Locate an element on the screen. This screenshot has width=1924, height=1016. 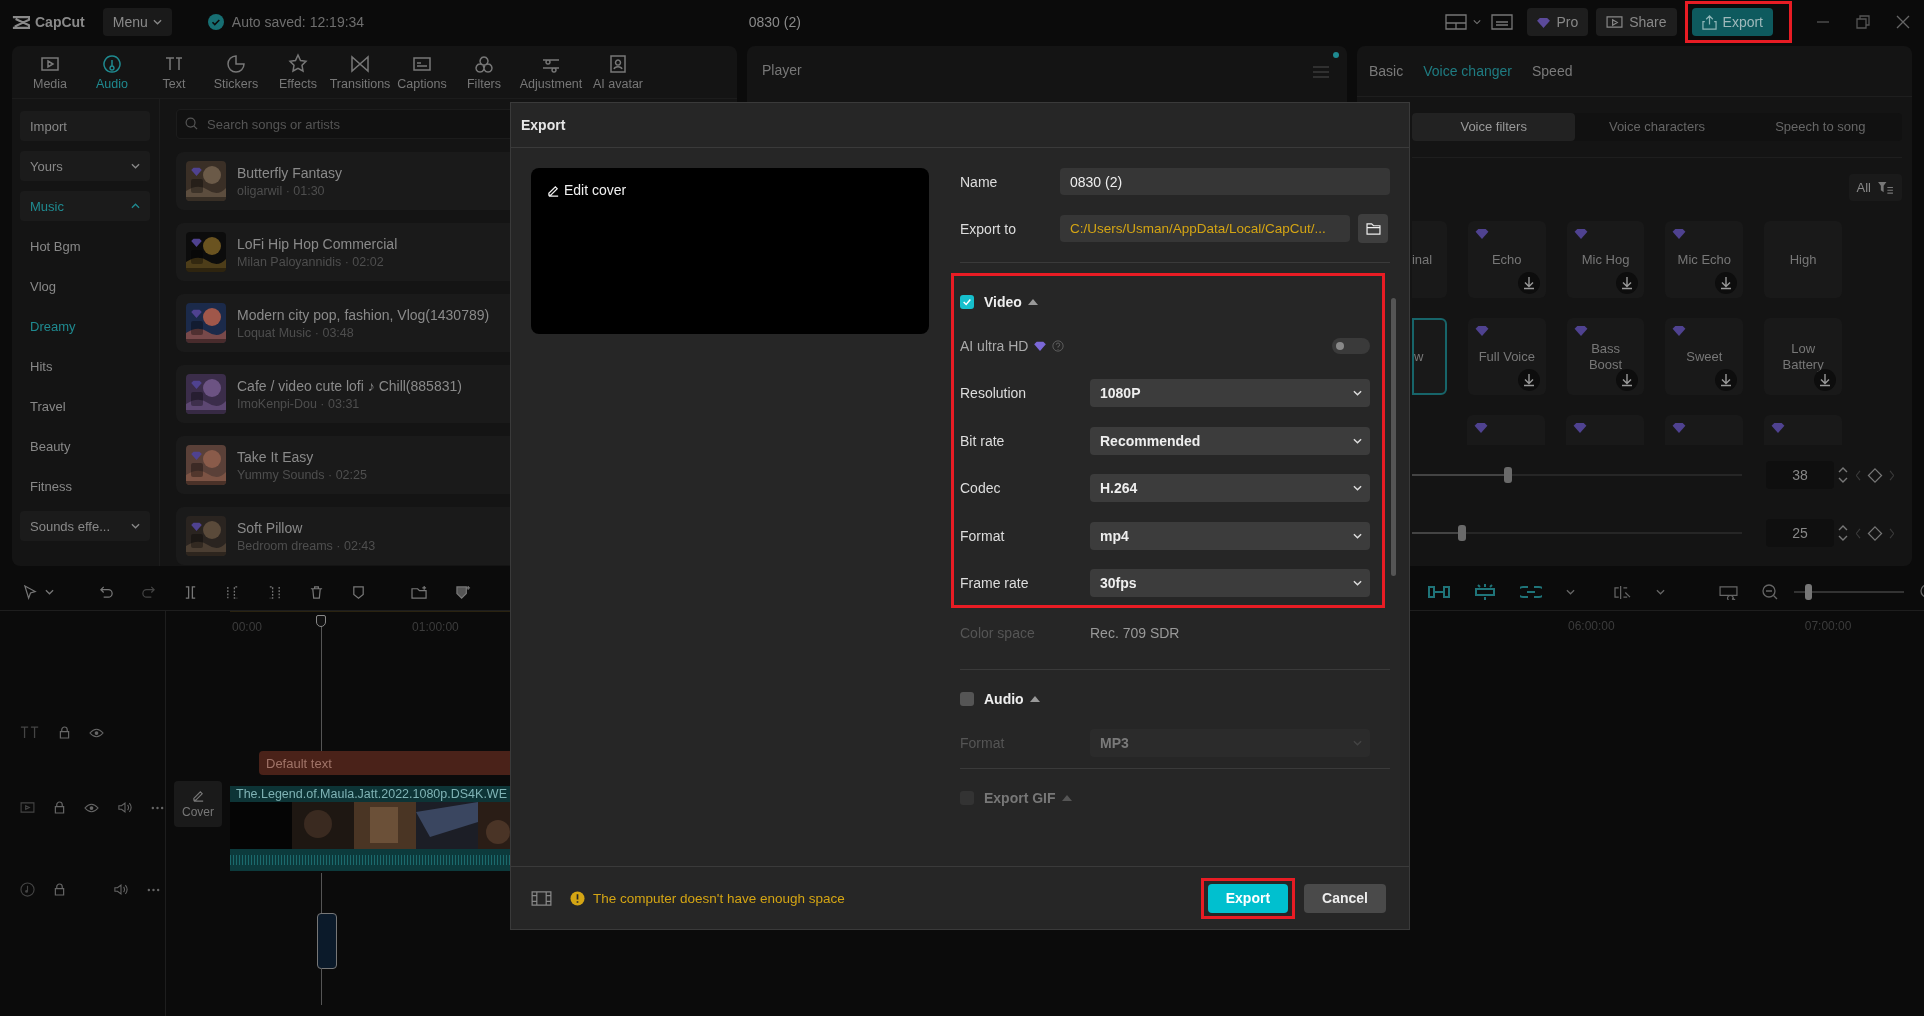
segment-tab: Voice filters is located at coordinates (1494, 127).